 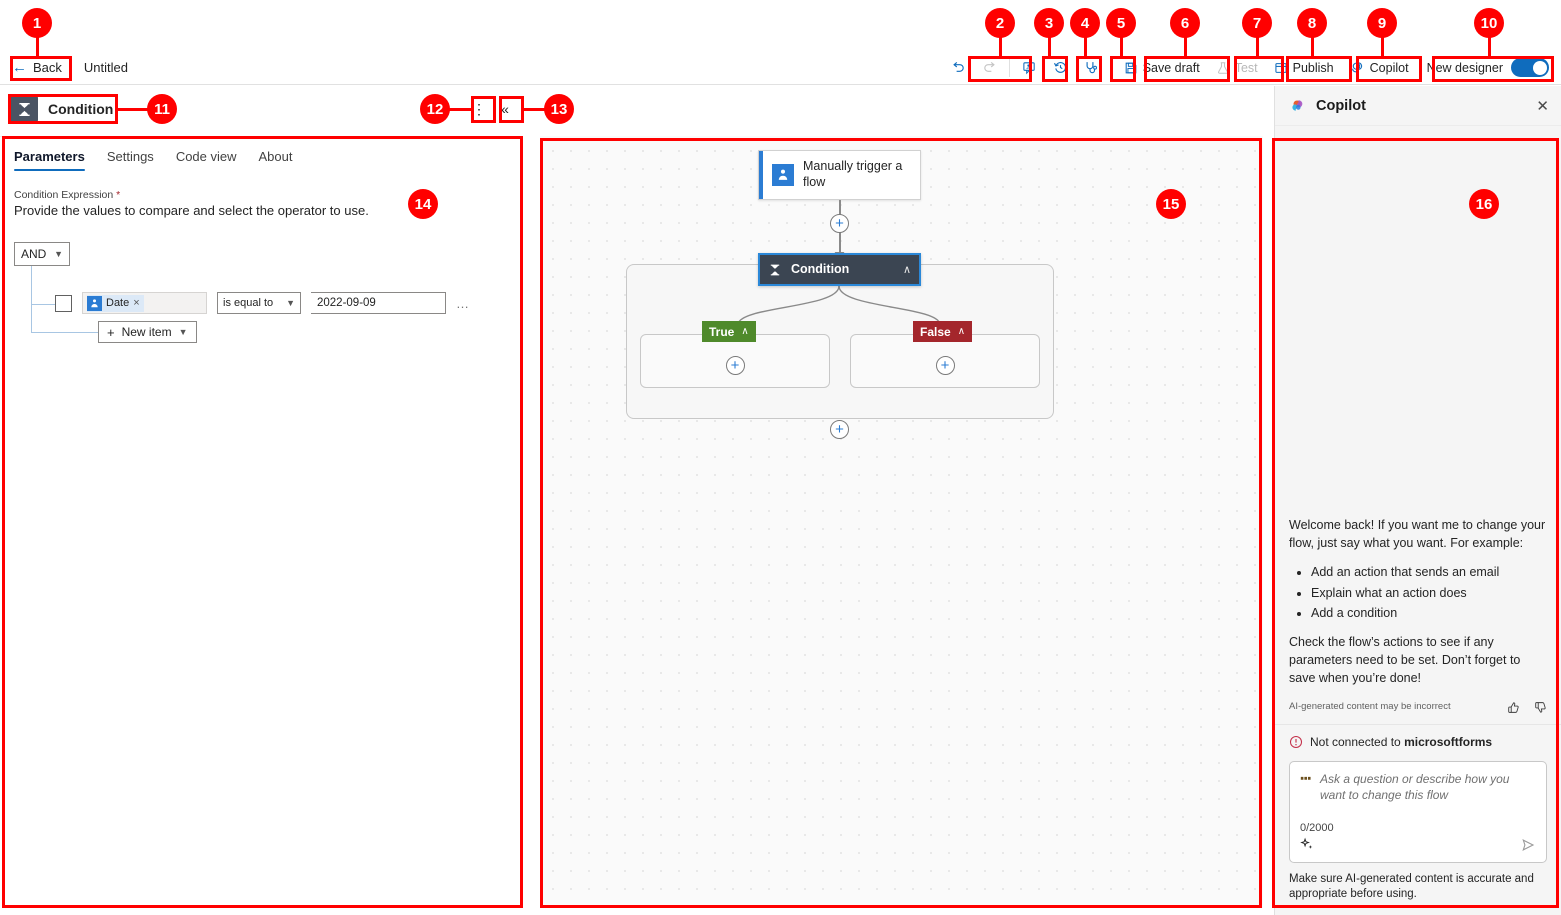 What do you see at coordinates (1296, 742) in the screenshot?
I see `alert-icon` at bounding box center [1296, 742].